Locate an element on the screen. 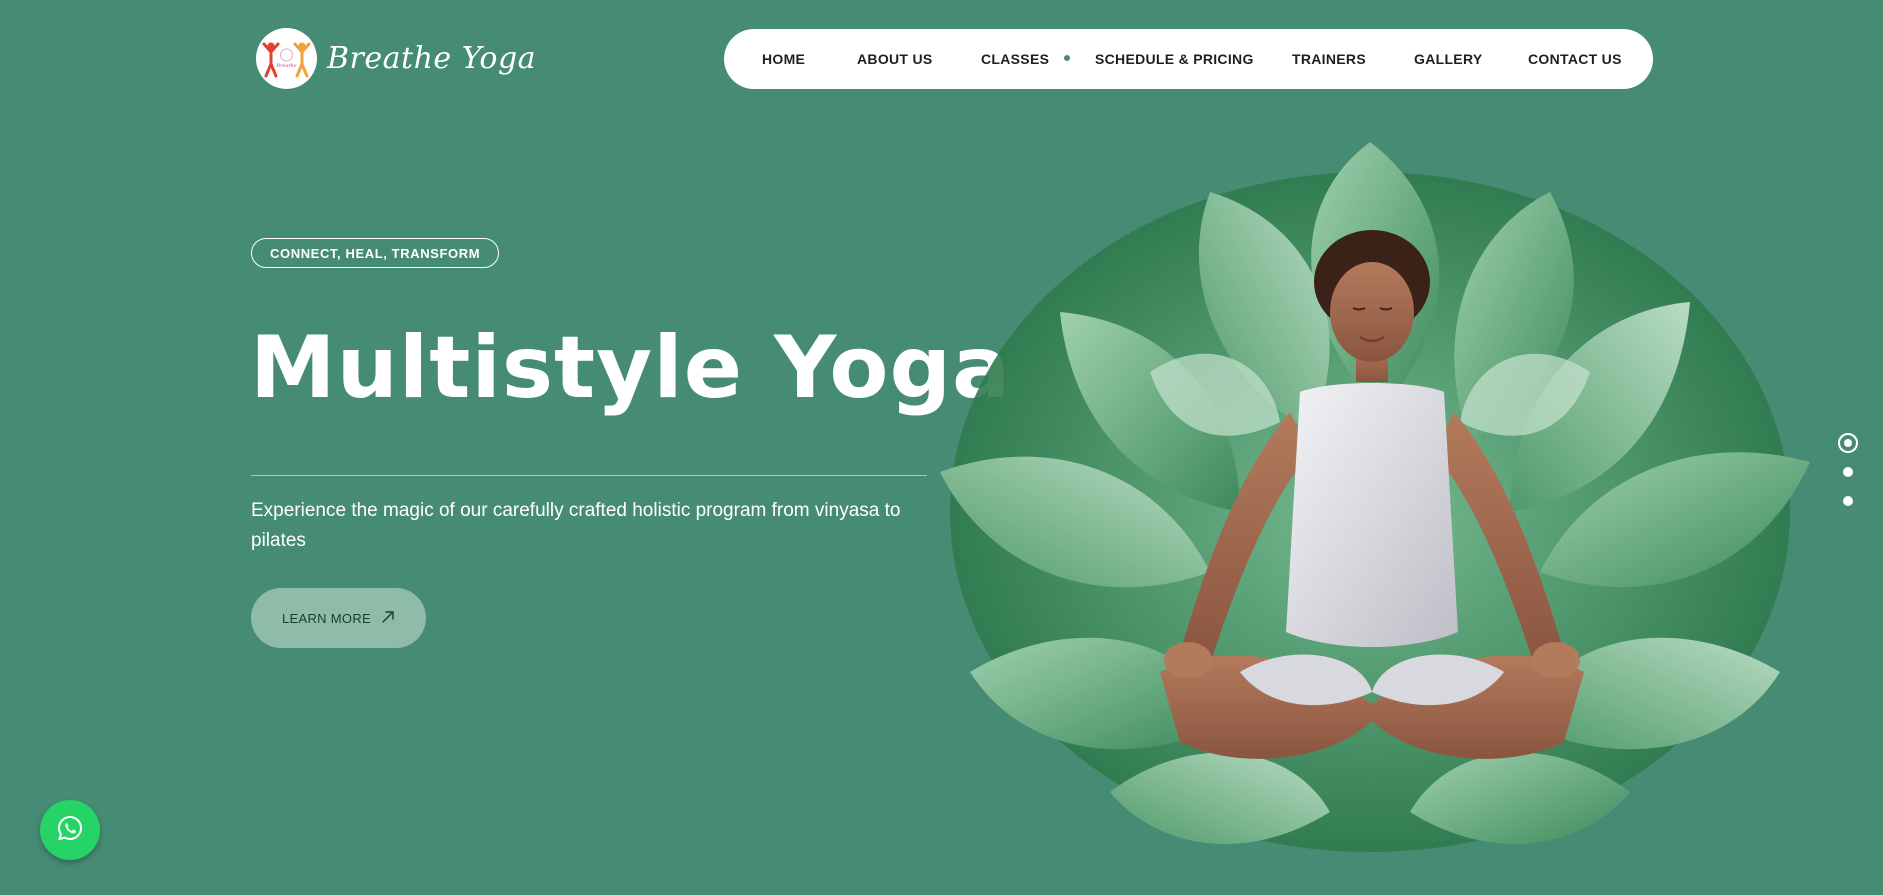 This screenshot has height=895, width=1883. brand-name: Breathe Yoga is located at coordinates (432, 58).